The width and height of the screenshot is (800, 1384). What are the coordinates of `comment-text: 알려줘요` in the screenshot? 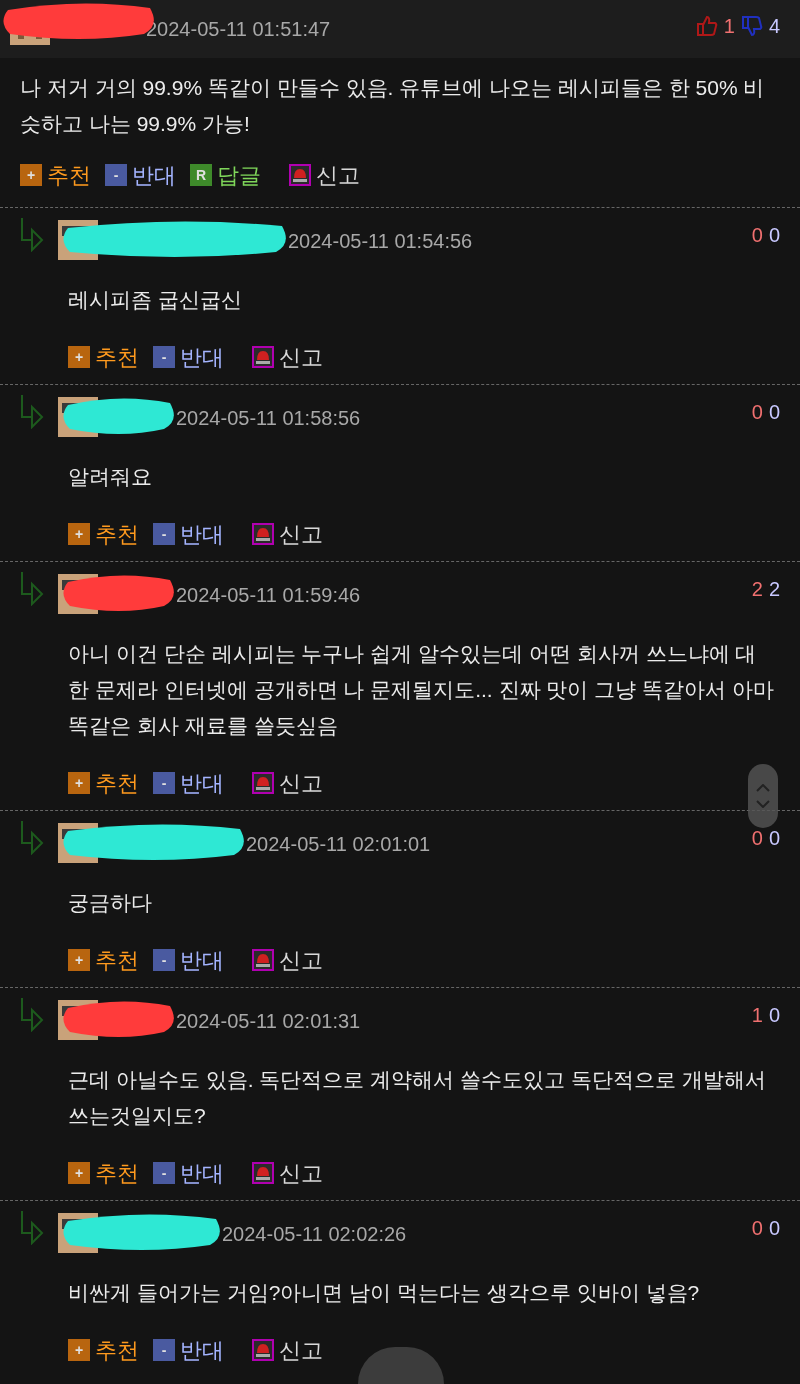 It's located at (110, 477).